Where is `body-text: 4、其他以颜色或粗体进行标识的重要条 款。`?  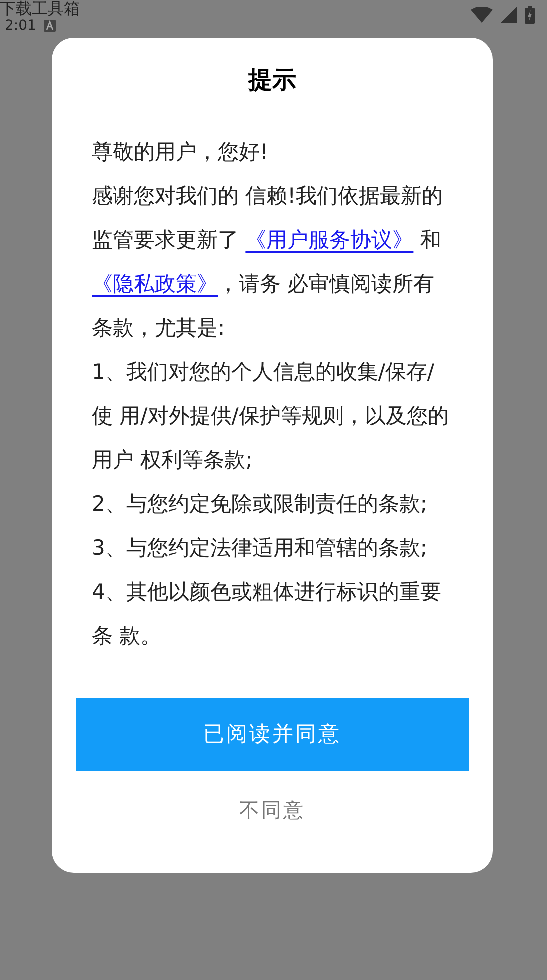 body-text: 4、其他以颜色或粗体进行标识的重要条 款。 is located at coordinates (267, 614).